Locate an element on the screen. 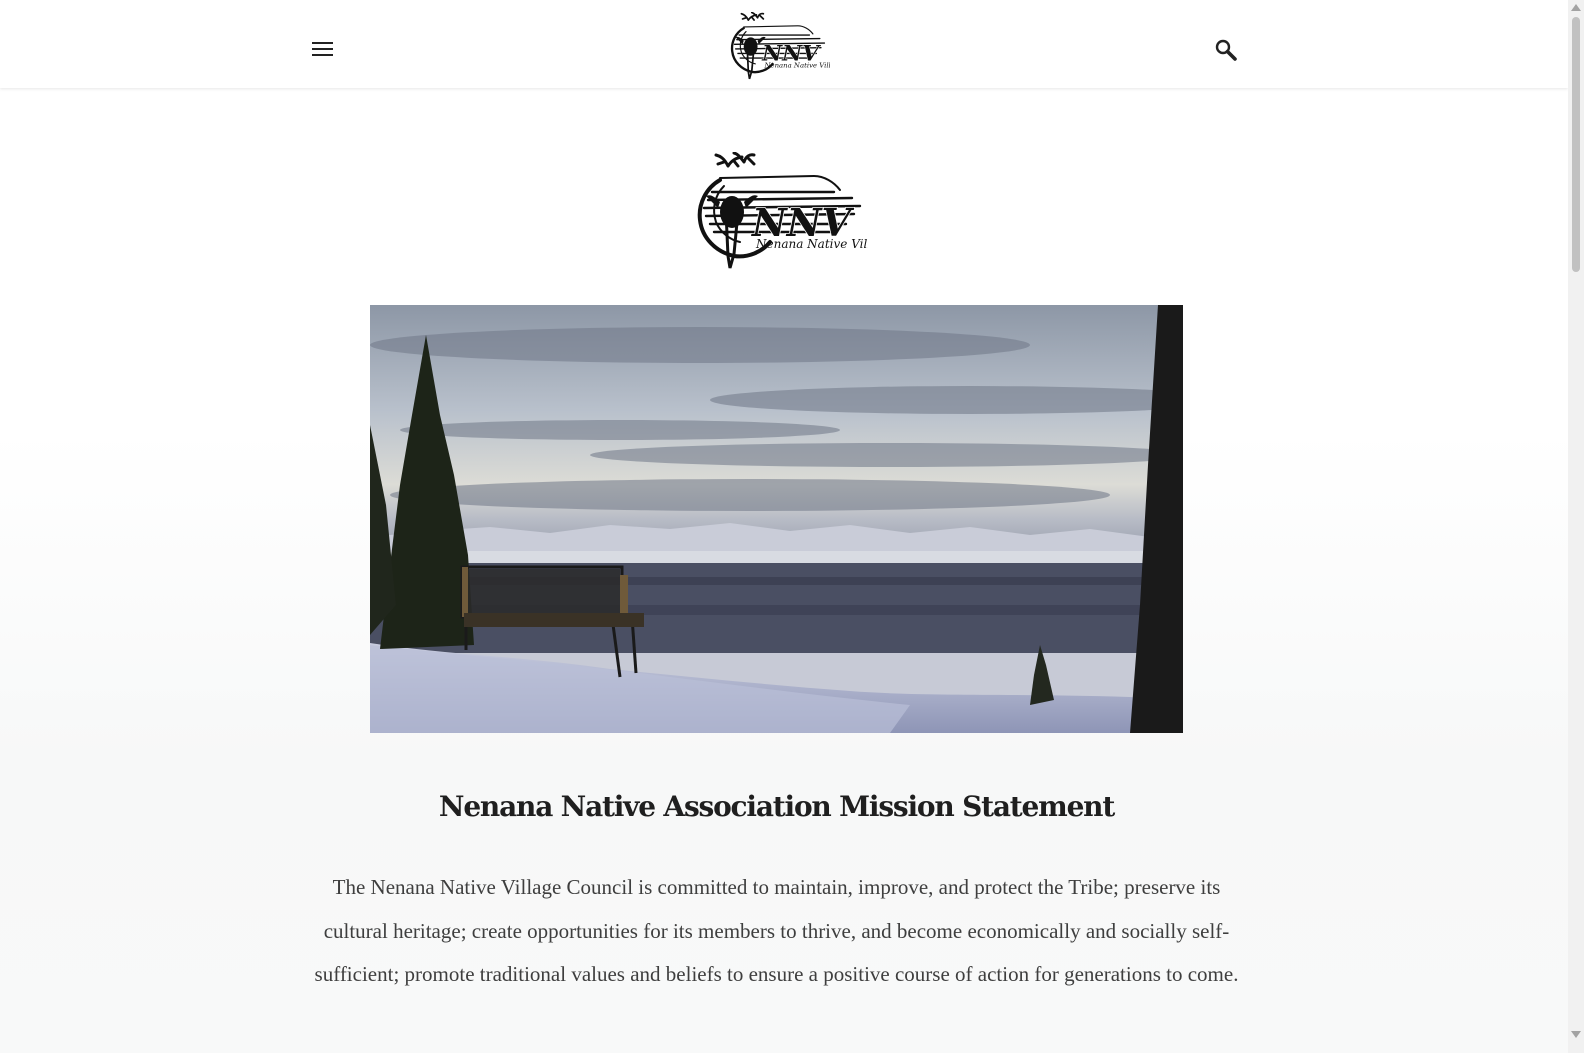 The image size is (1584, 1053). search-button is located at coordinates (1226, 50).